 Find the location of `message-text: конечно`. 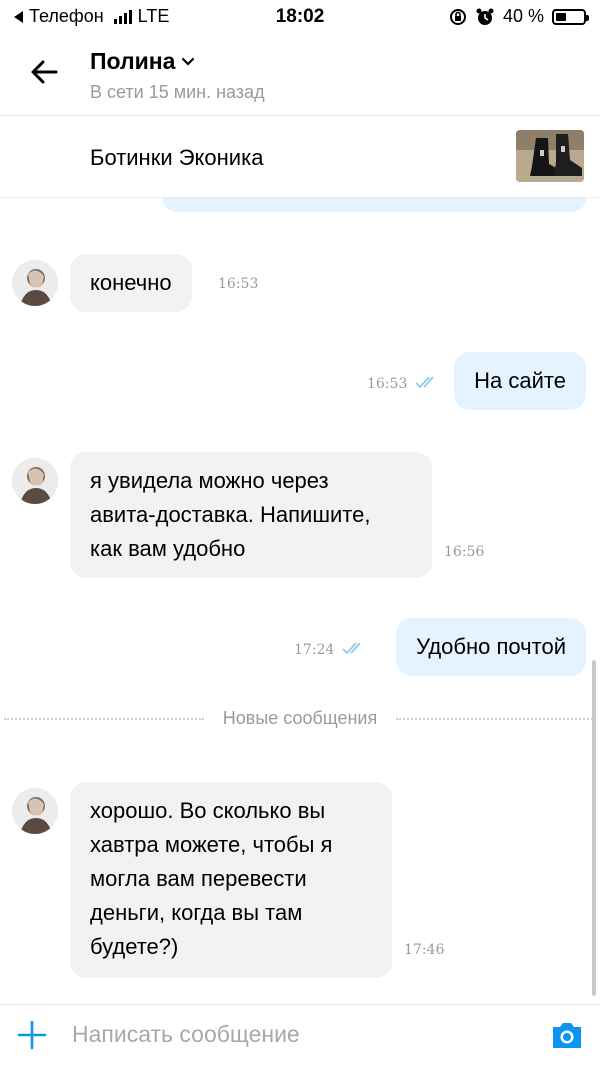

message-text: конечно is located at coordinates (131, 282).